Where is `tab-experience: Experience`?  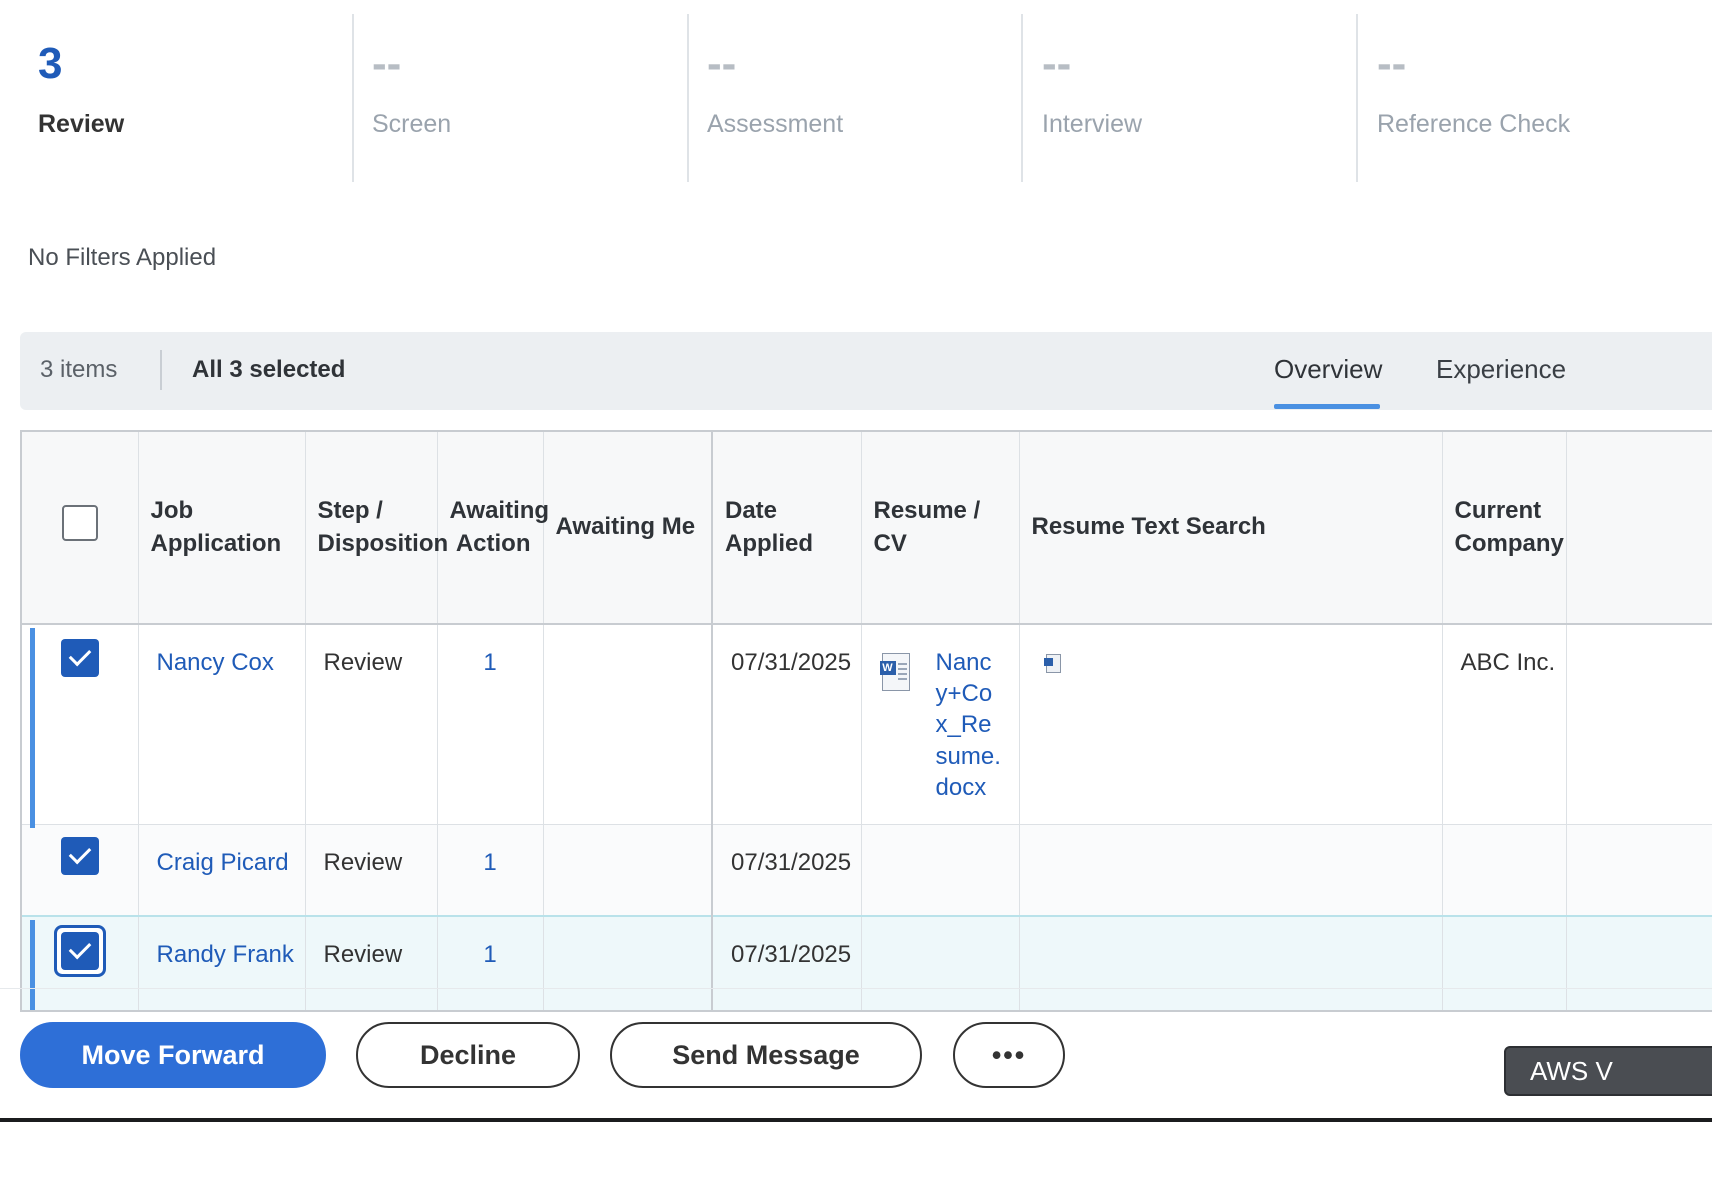
tab-experience: Experience is located at coordinates (1501, 369).